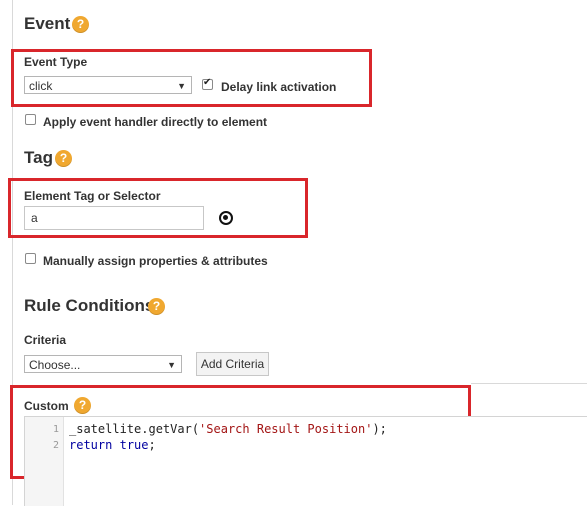 The width and height of the screenshot is (587, 506). I want to click on code-line: return true;, so click(112, 445).